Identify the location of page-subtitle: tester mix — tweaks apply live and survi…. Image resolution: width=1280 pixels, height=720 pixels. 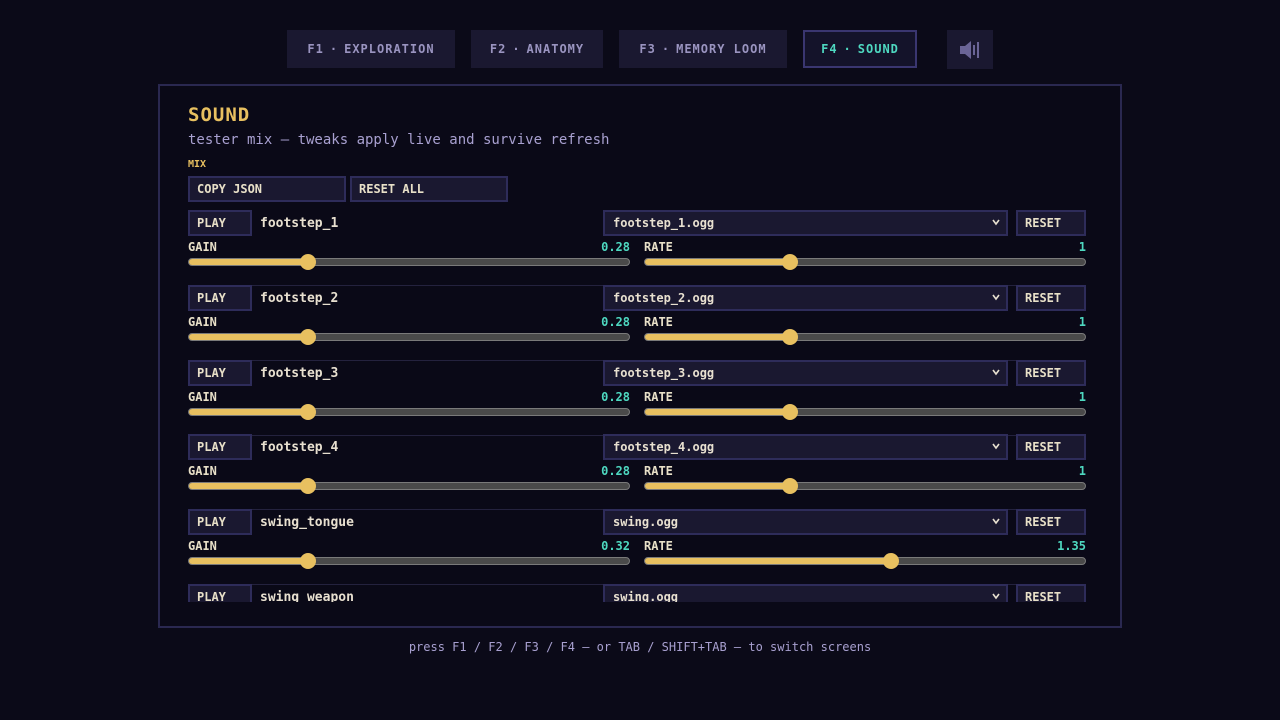
(399, 140).